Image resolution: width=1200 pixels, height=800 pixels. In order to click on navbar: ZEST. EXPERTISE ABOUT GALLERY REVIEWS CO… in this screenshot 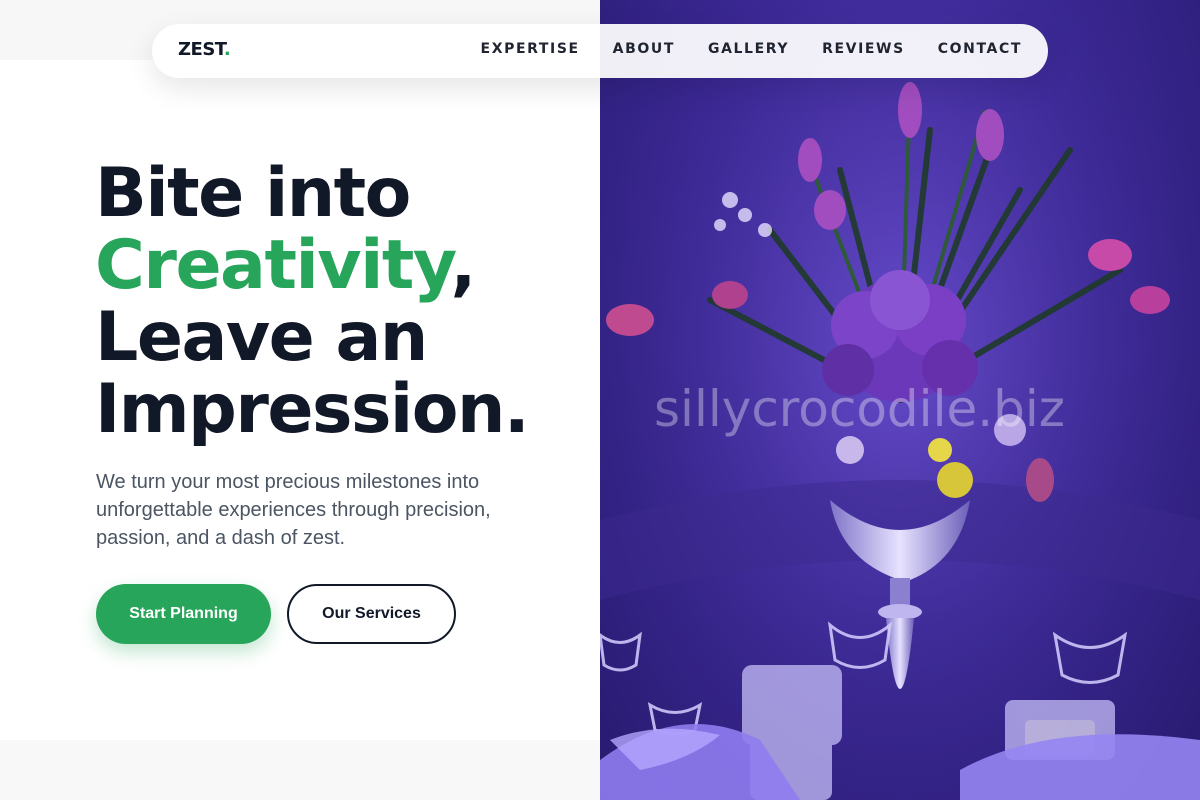, I will do `click(600, 51)`.